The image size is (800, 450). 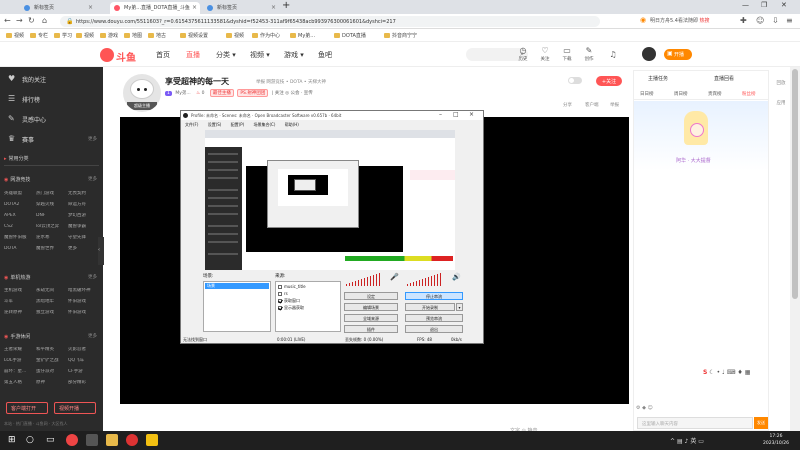 I want to click on category-item: 怀旧游戏, so click(x=84, y=302).